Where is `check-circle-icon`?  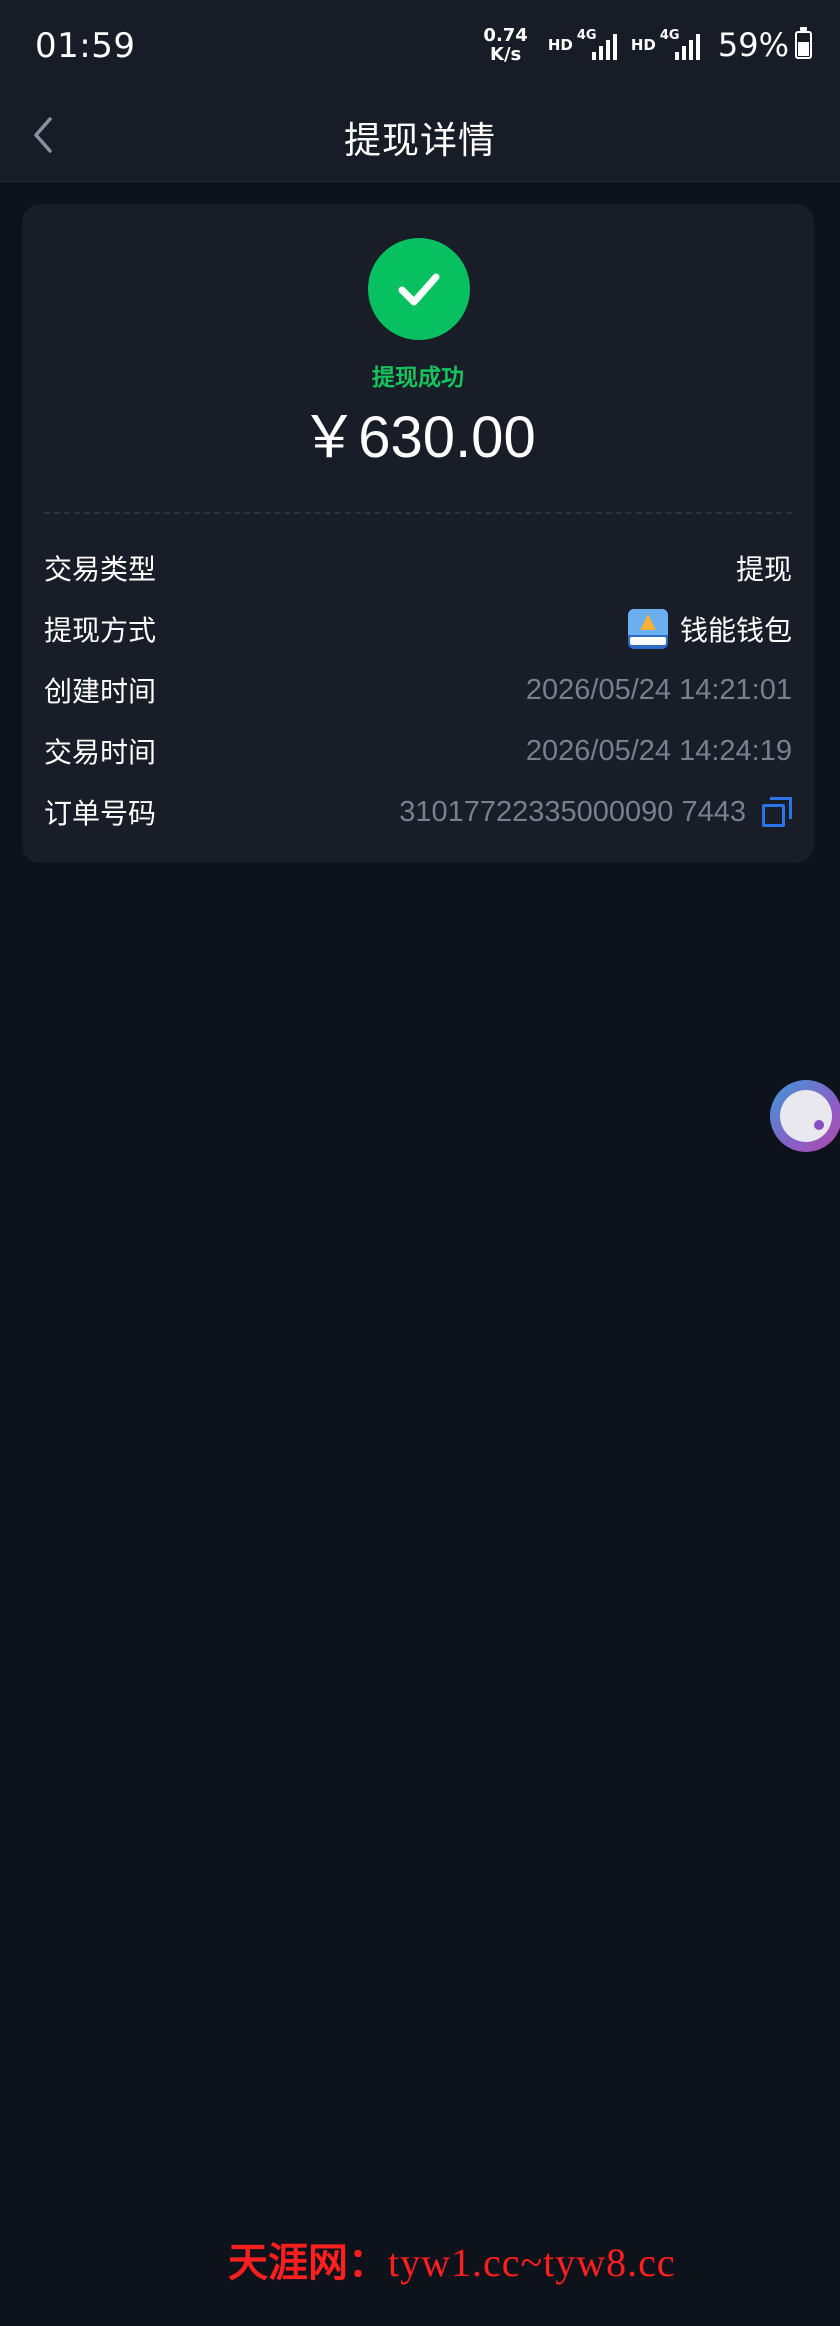
check-circle-icon is located at coordinates (419, 289).